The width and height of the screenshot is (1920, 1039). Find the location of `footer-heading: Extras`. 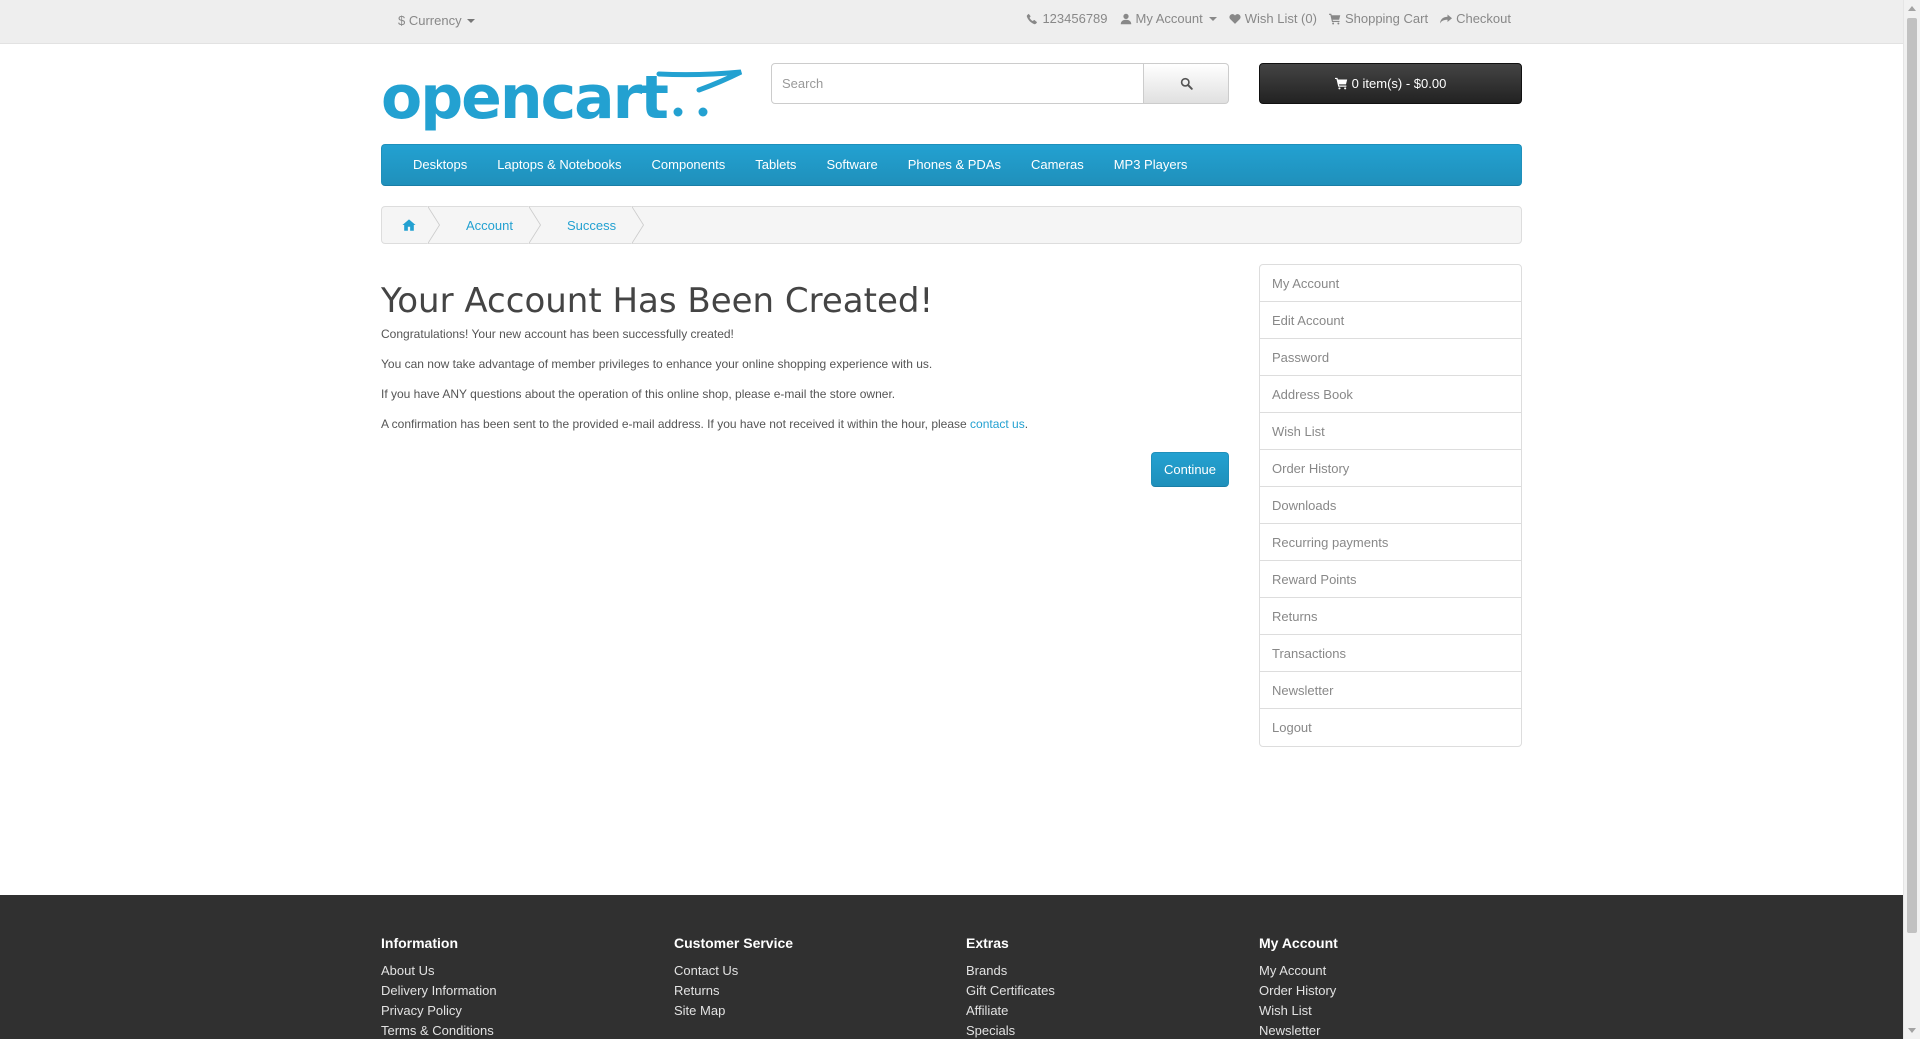

footer-heading: Extras is located at coordinates (987, 943).